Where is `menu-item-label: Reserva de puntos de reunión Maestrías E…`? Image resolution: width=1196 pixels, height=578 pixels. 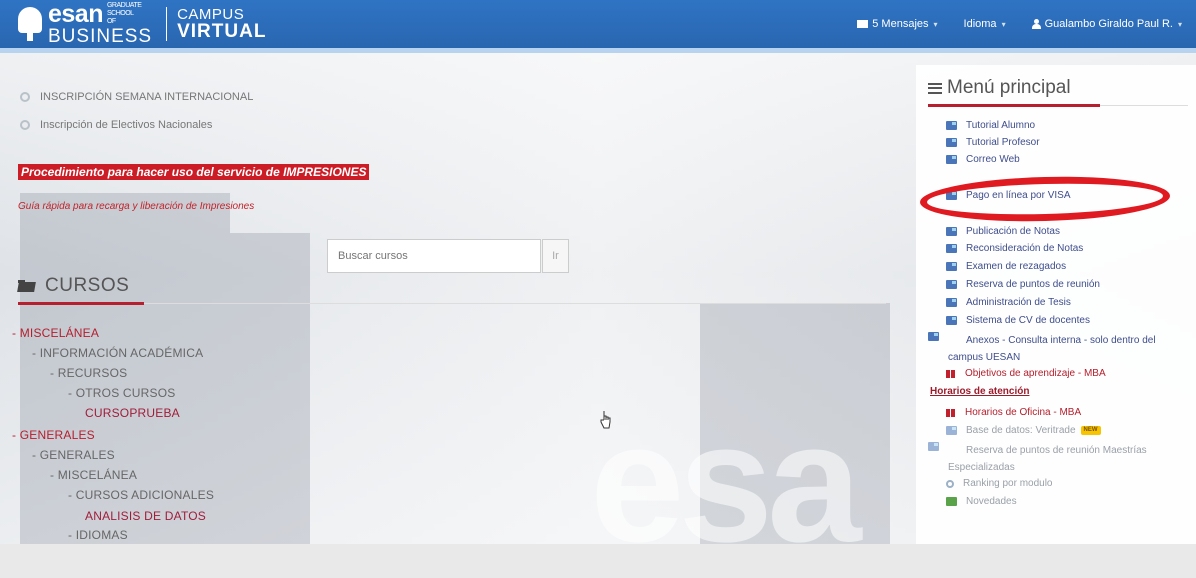
menu-item-label: Reserva de puntos de reunión Maestrías E… is located at coordinates (1047, 459).